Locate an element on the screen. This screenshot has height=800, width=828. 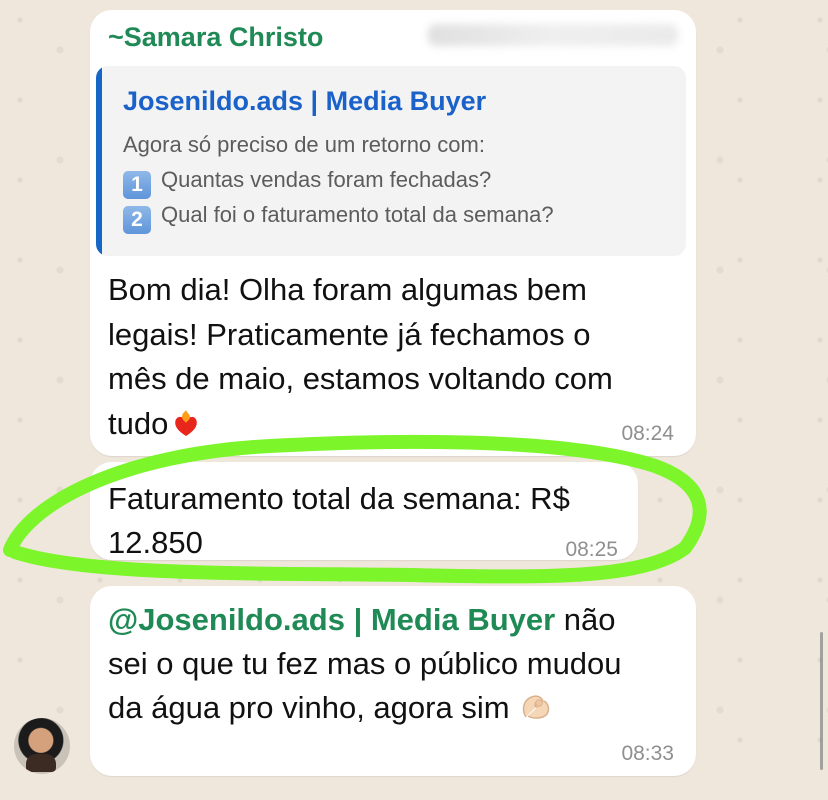
quote-accent-bar is located at coordinates (99, 161).